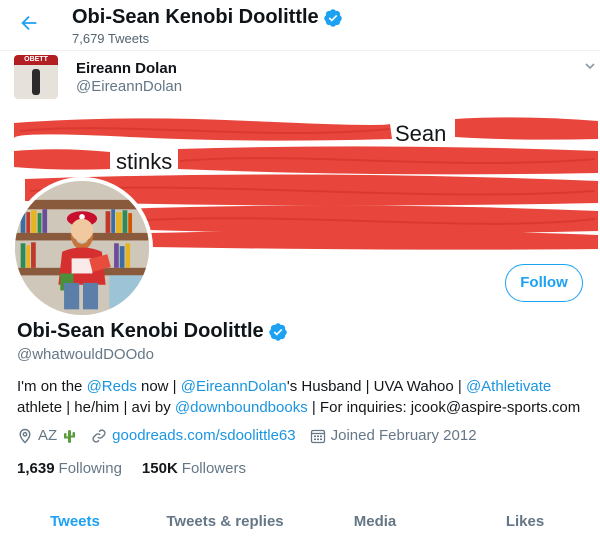  I want to click on location-pin-icon, so click(25, 436).